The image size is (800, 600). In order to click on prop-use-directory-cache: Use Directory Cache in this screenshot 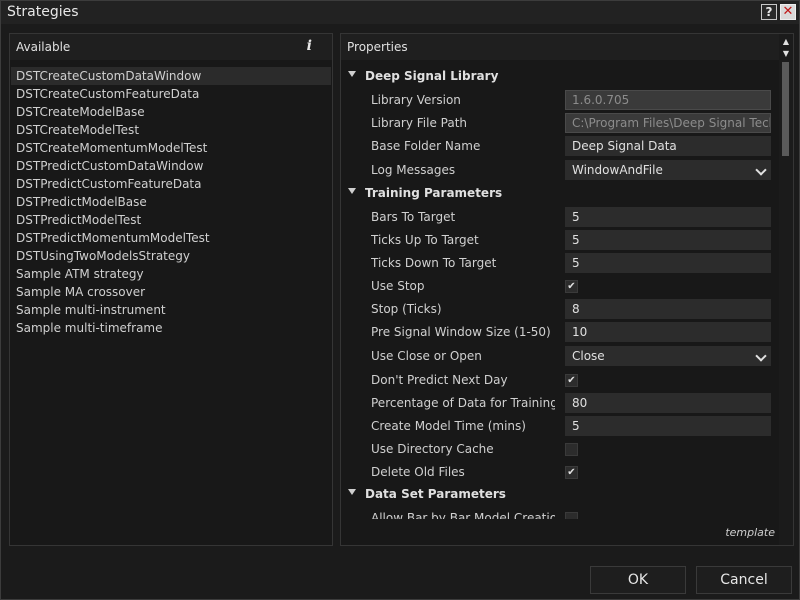, I will do `click(559, 449)`.